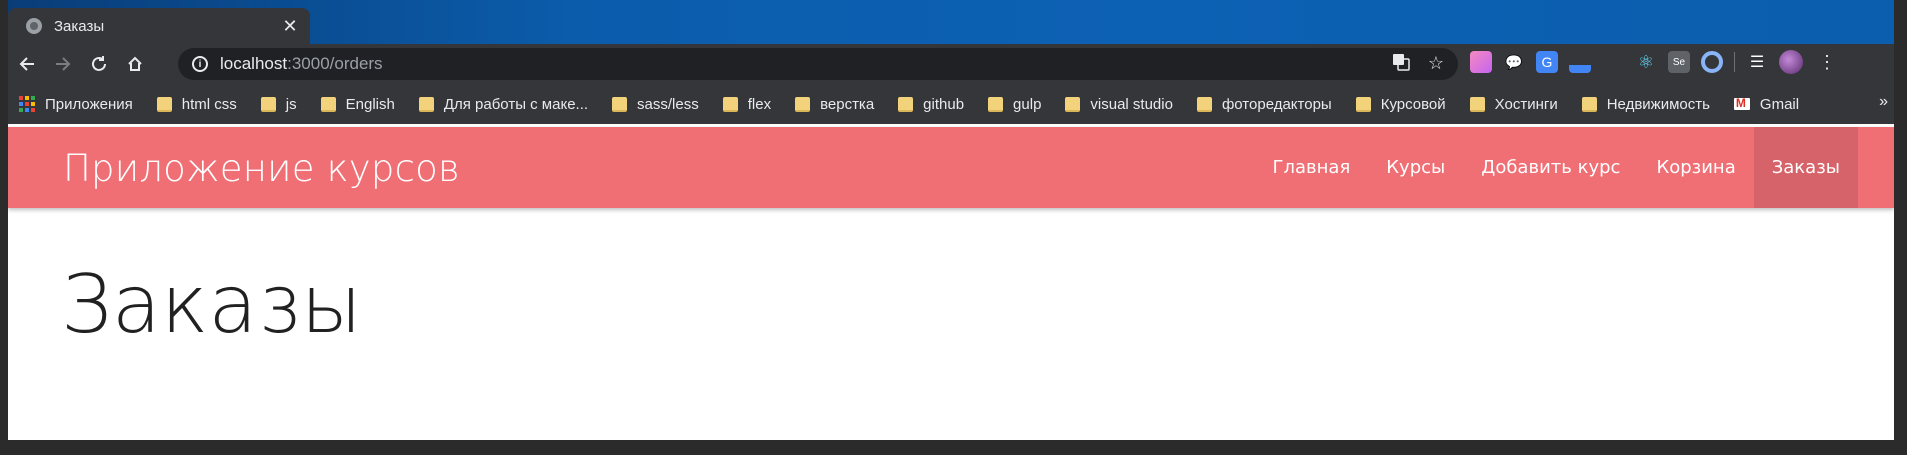 This screenshot has height=455, width=1907. What do you see at coordinates (370, 104) in the screenshot?
I see `bookmark-label: English` at bounding box center [370, 104].